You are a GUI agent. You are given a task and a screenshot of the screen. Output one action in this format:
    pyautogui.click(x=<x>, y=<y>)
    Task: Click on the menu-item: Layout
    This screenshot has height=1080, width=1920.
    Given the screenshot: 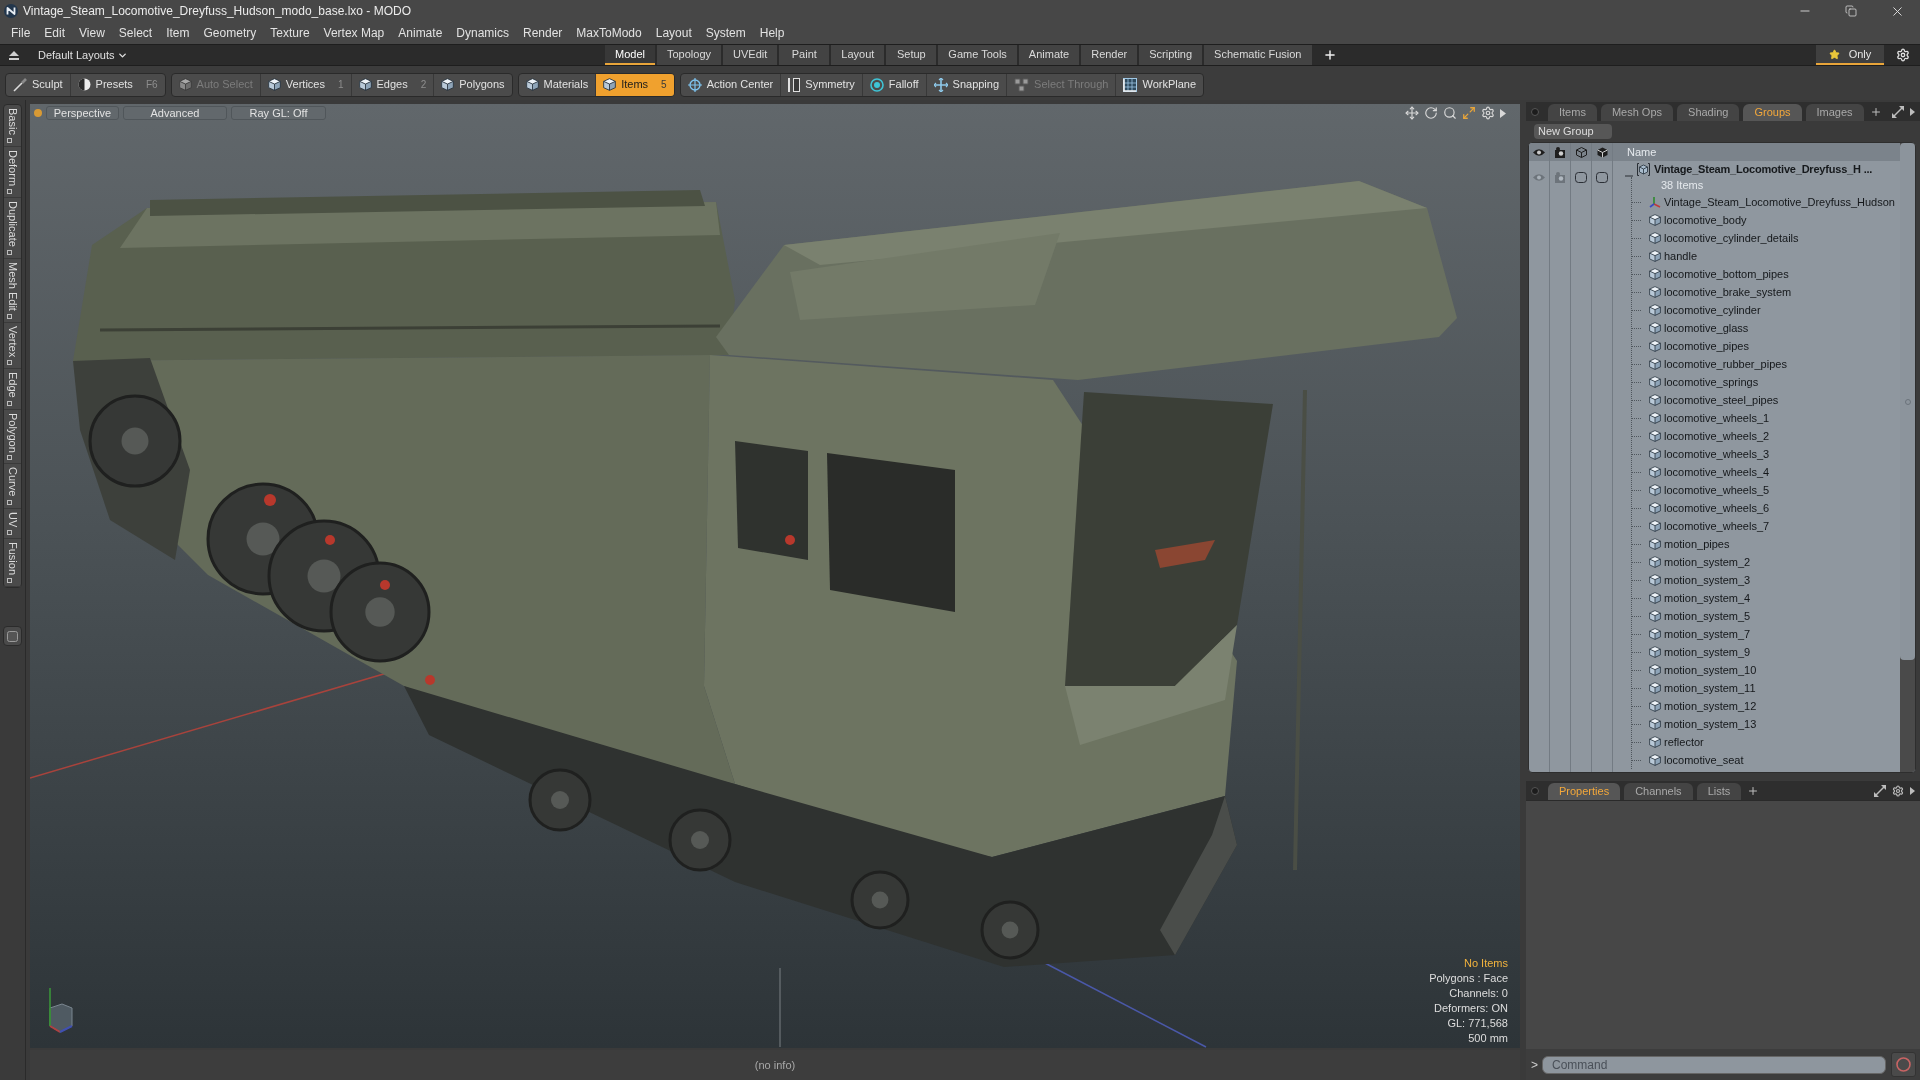 What is the action you would take?
    pyautogui.click(x=673, y=33)
    